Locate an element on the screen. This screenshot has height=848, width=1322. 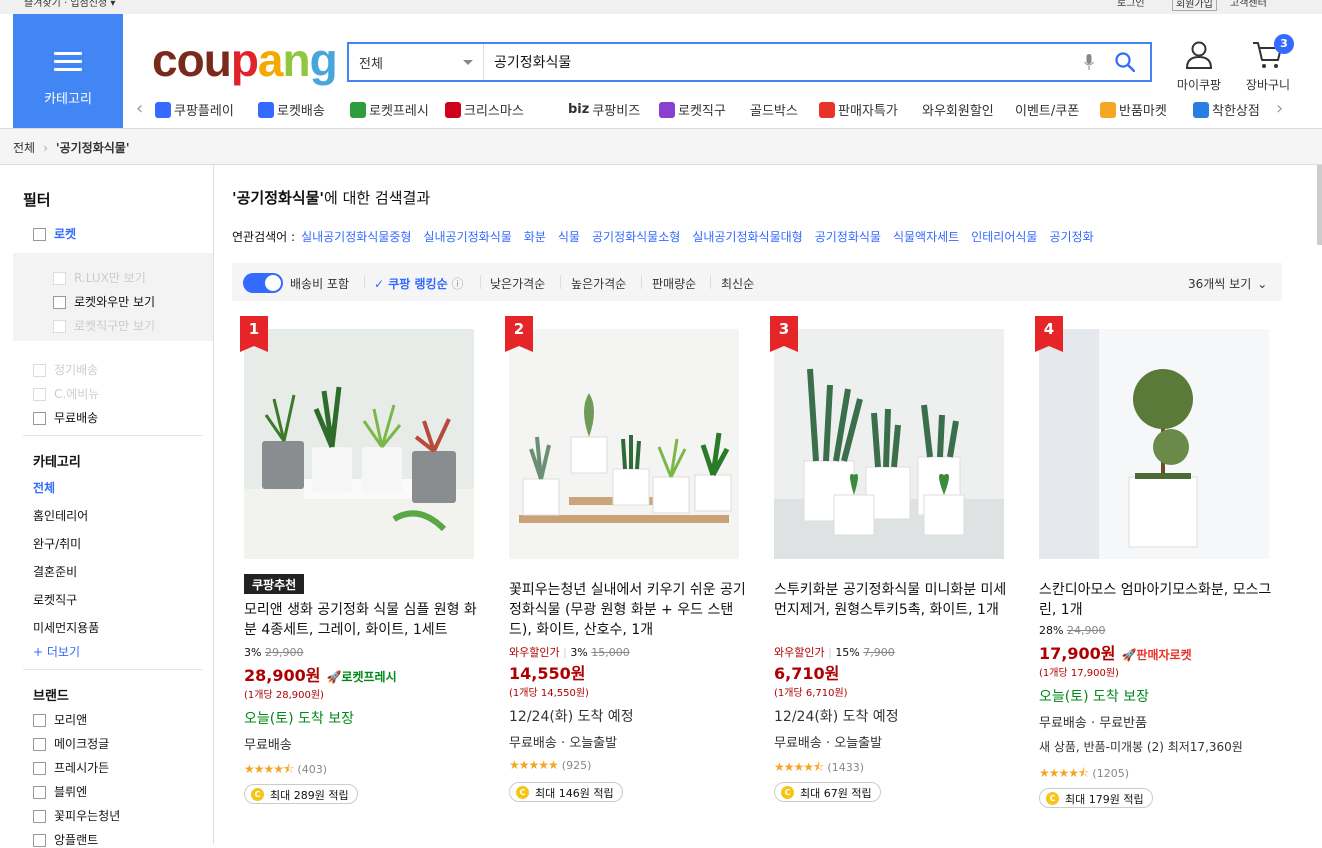
per-page-select: 36개씩 보기 ⌄ is located at coordinates (1227, 283).